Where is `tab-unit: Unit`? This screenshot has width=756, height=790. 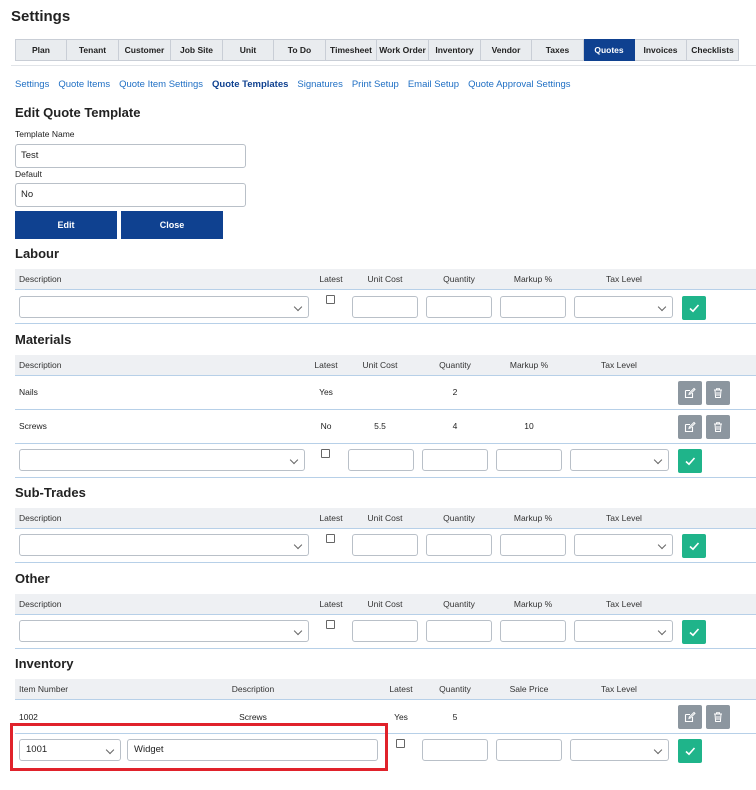
tab-unit: Unit is located at coordinates (248, 50).